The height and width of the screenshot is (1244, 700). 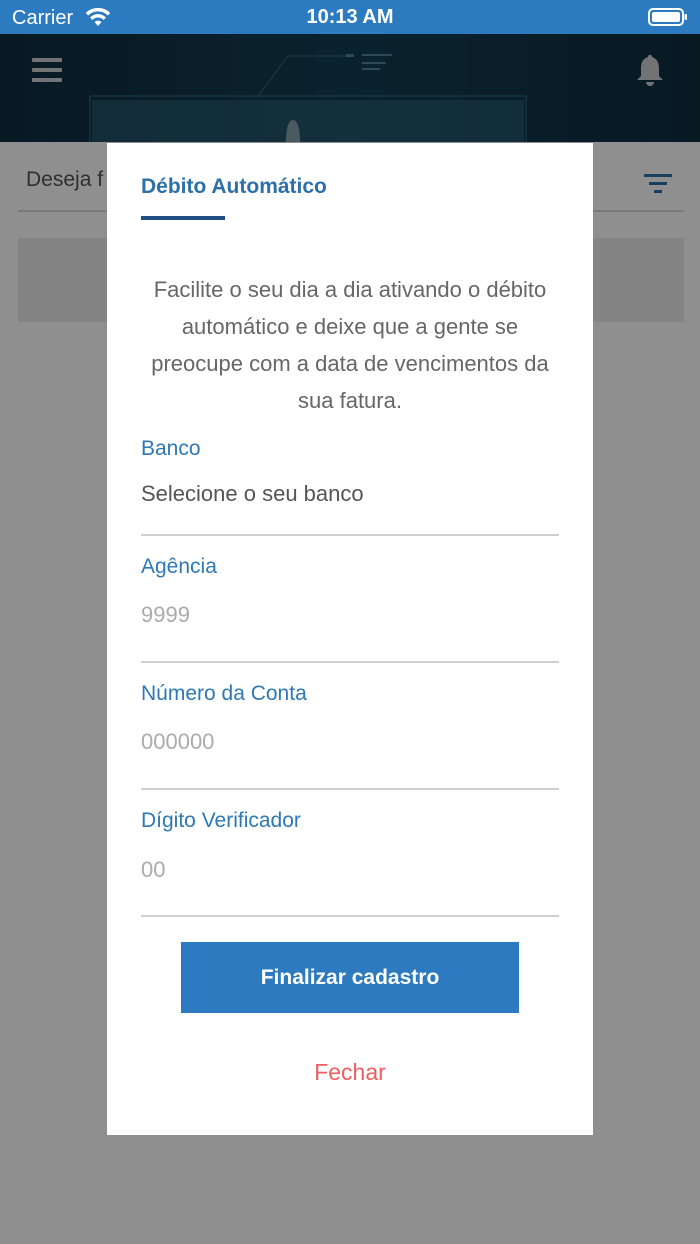 What do you see at coordinates (179, 566) in the screenshot?
I see `agency-label: Agência` at bounding box center [179, 566].